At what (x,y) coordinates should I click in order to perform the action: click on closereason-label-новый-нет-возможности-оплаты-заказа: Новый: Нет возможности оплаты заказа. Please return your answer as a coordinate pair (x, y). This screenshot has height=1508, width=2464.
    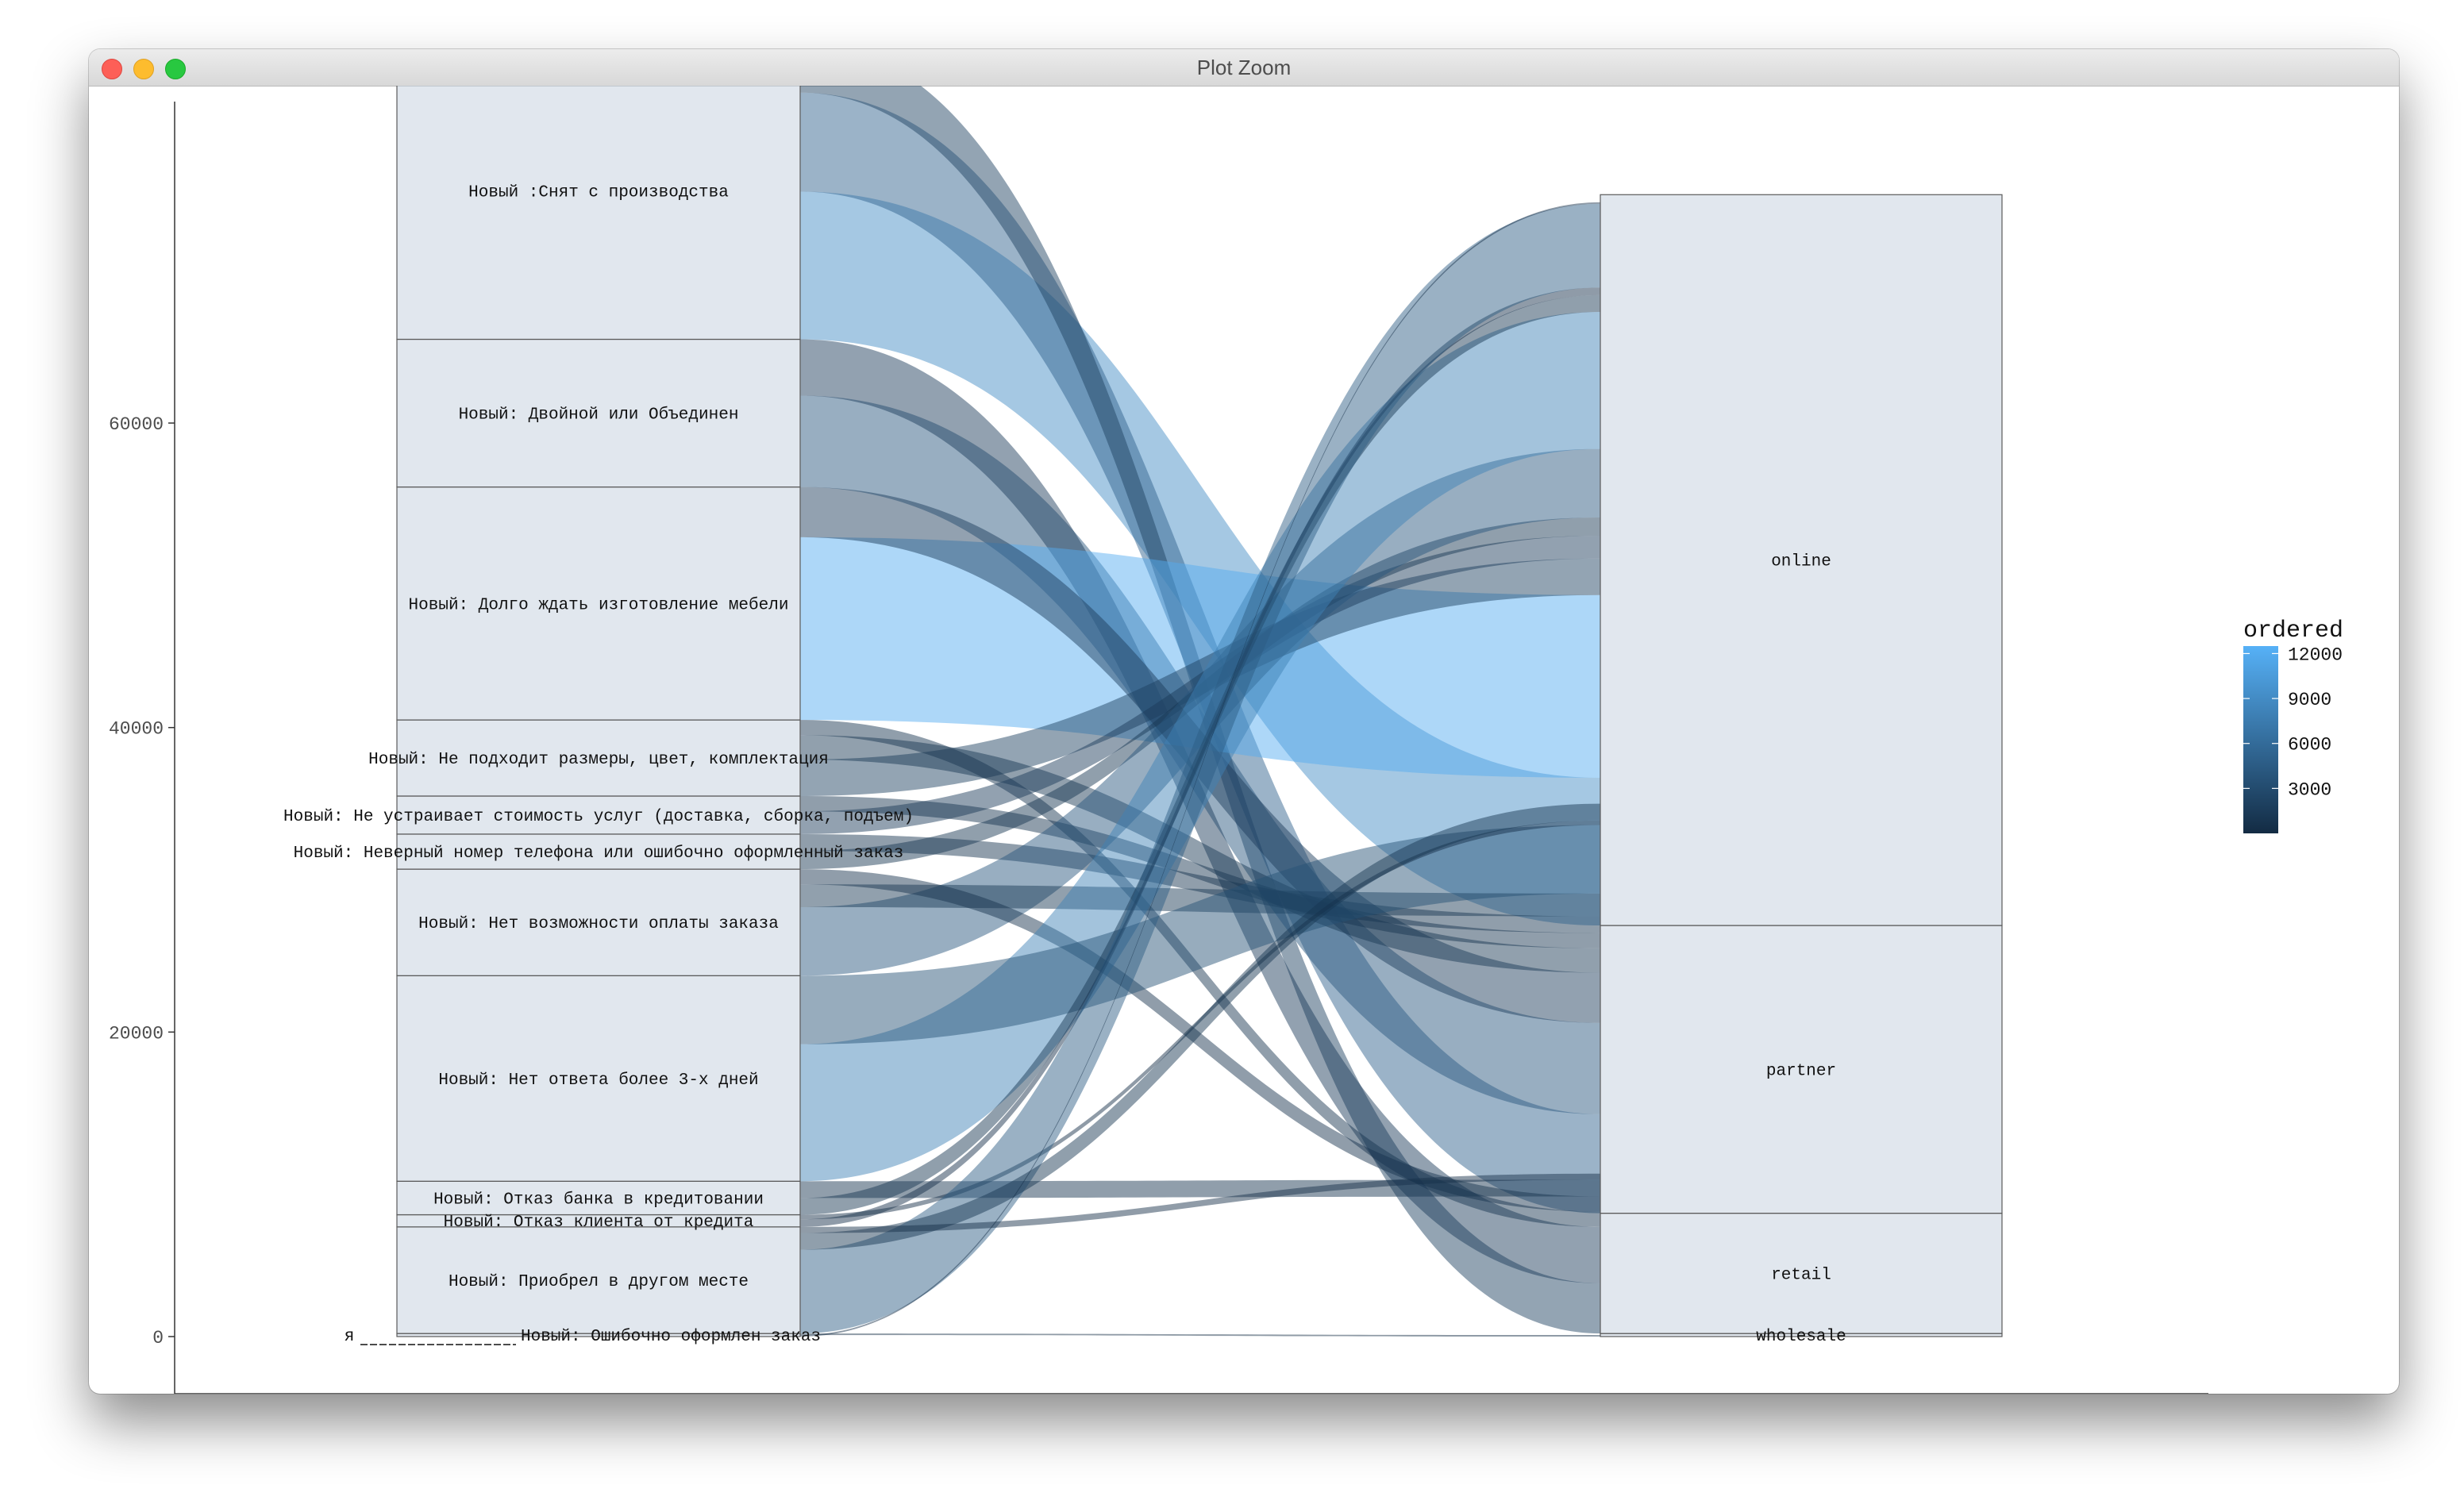
    Looking at the image, I should click on (598, 924).